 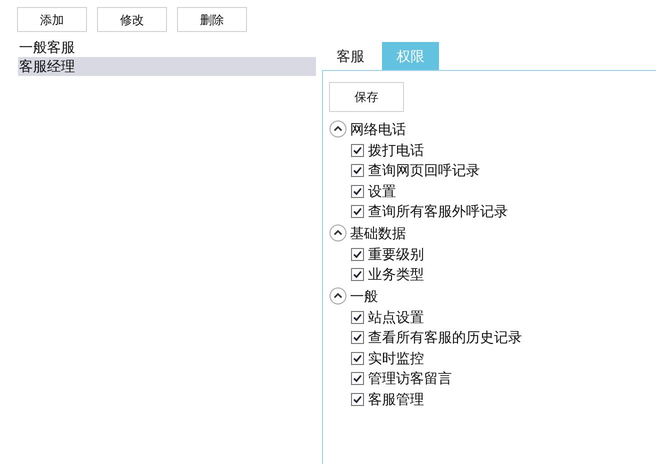 What do you see at coordinates (52, 19) in the screenshot?
I see `toolbar-button: 添加` at bounding box center [52, 19].